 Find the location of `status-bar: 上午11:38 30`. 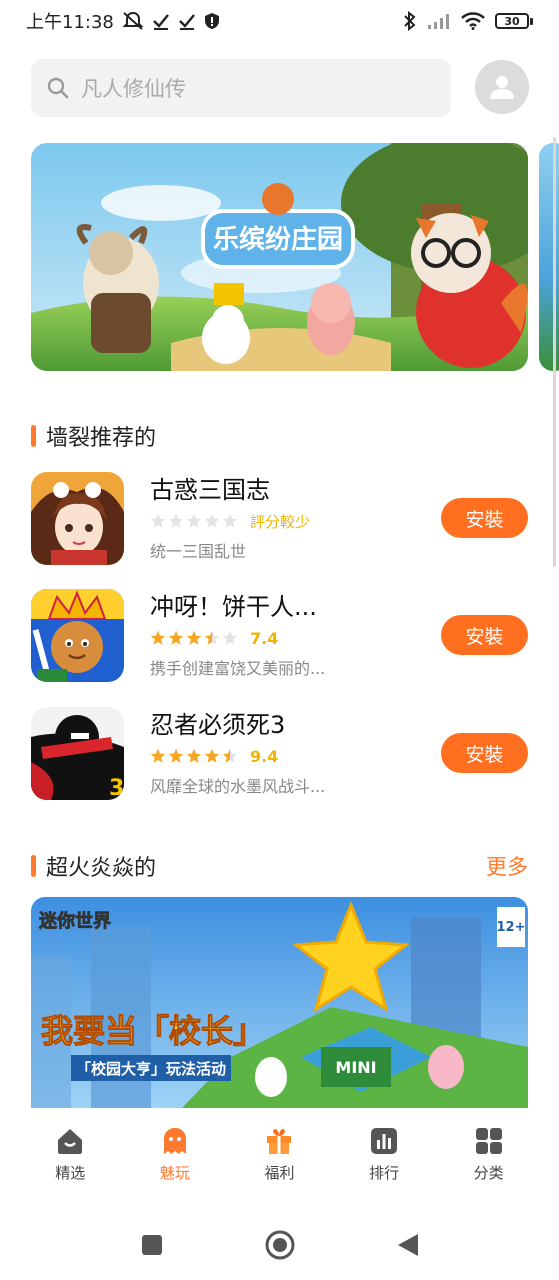

status-bar: 上午11:38 30 is located at coordinates (279, 21).